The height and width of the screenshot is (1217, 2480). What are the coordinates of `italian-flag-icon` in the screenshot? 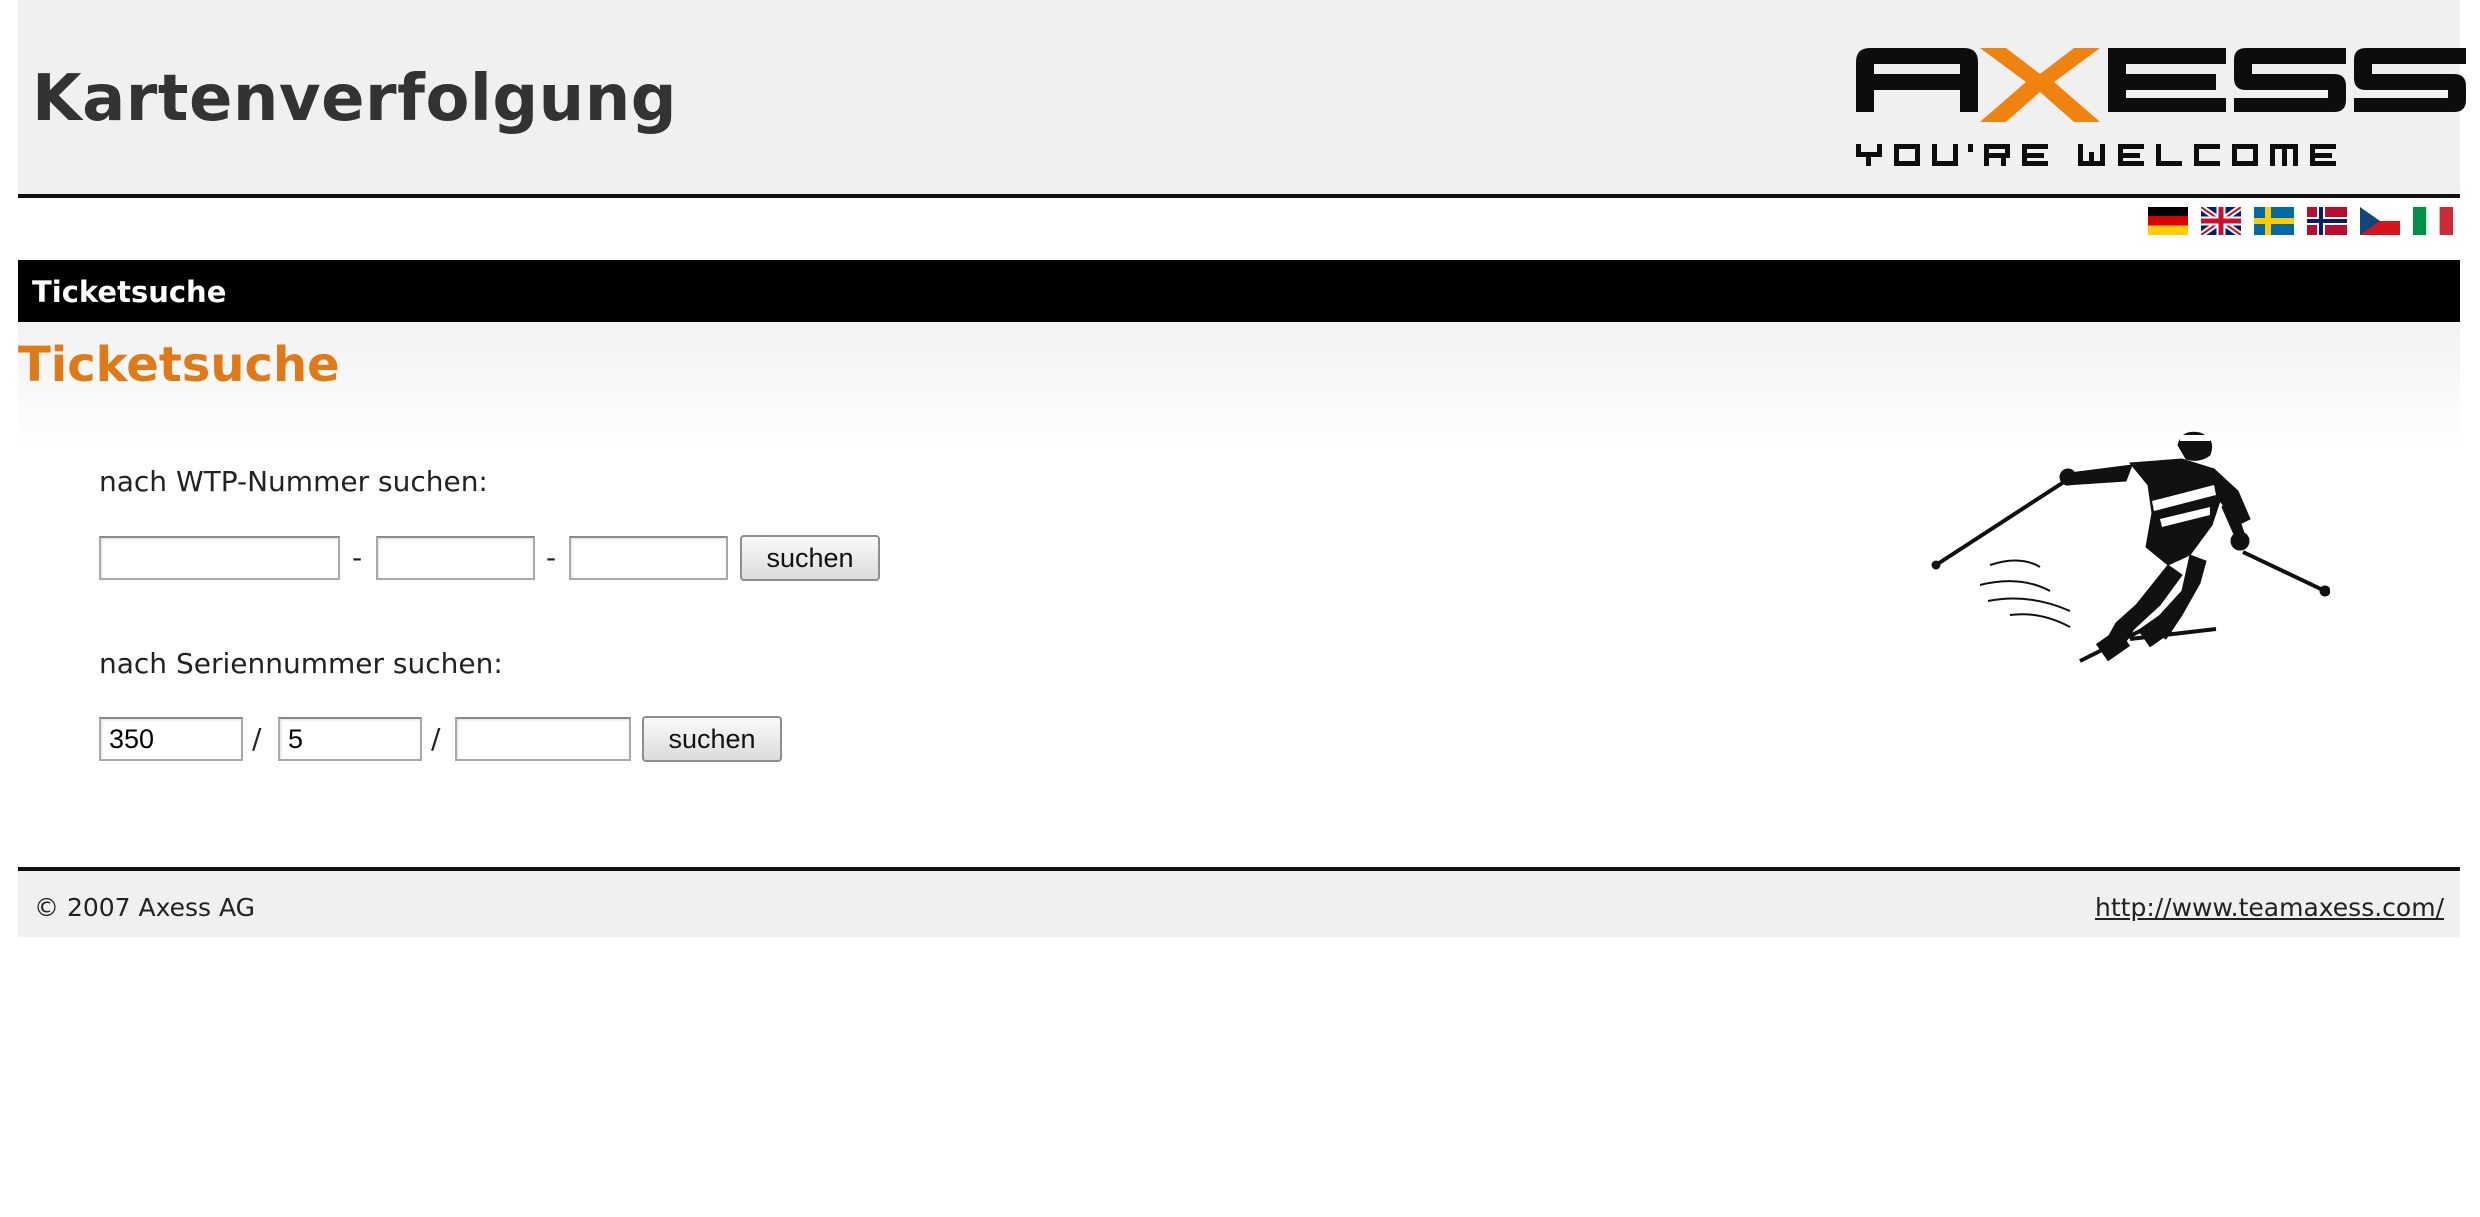 It's located at (2433, 221).